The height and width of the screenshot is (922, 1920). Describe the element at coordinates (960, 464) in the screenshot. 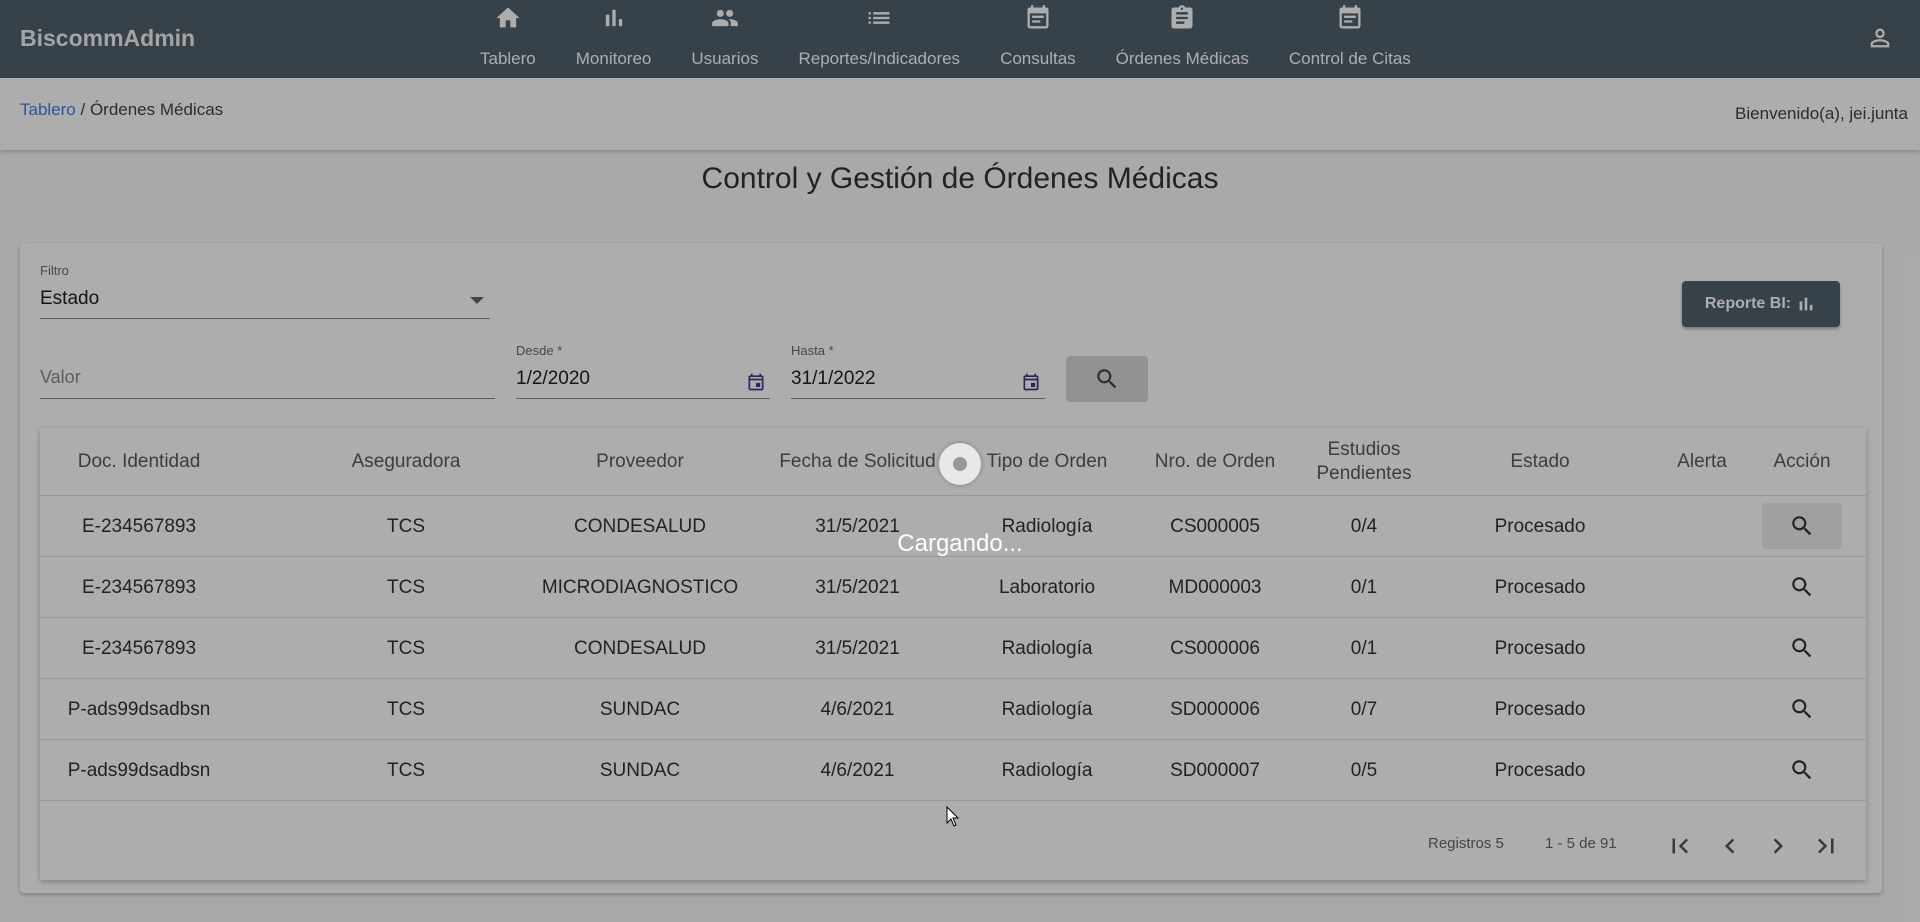

I see `loading-spinner-icon` at that location.